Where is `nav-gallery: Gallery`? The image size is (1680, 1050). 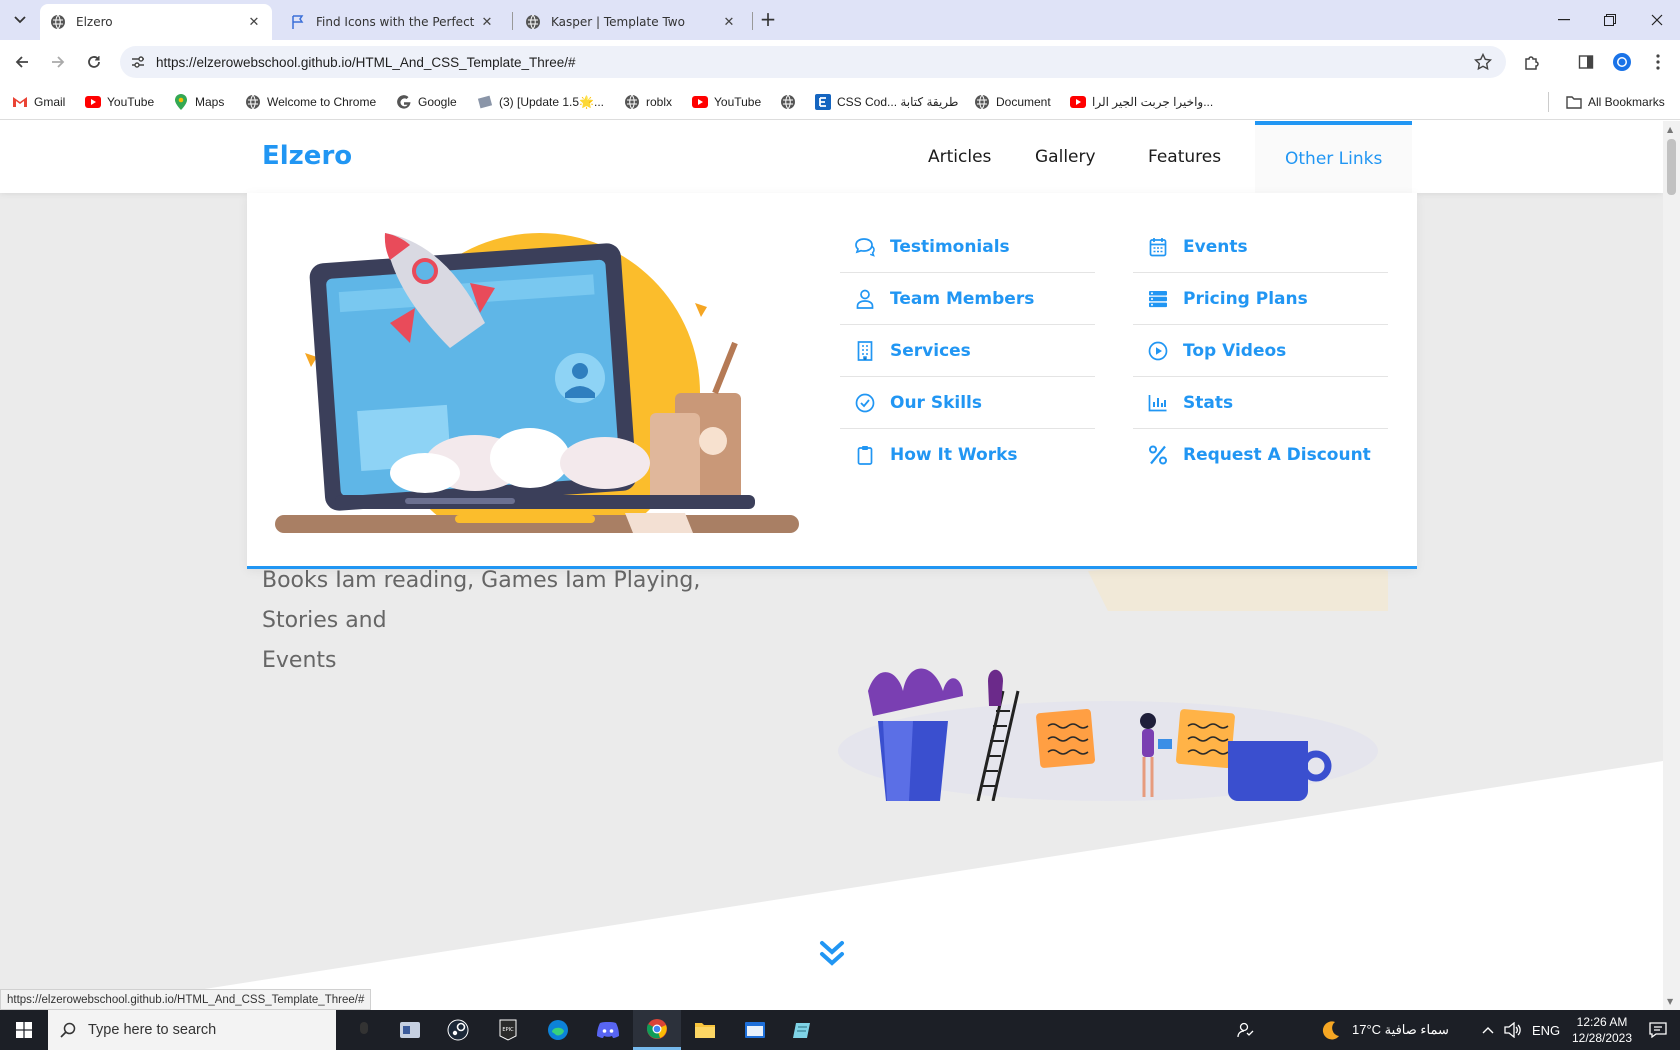 nav-gallery: Gallery is located at coordinates (1065, 157).